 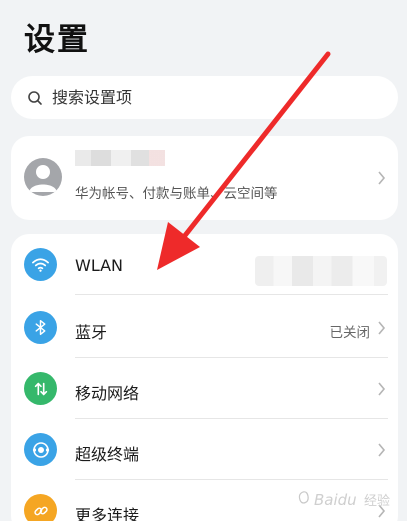 I want to click on settings-item-label: WLAN, so click(x=99, y=265).